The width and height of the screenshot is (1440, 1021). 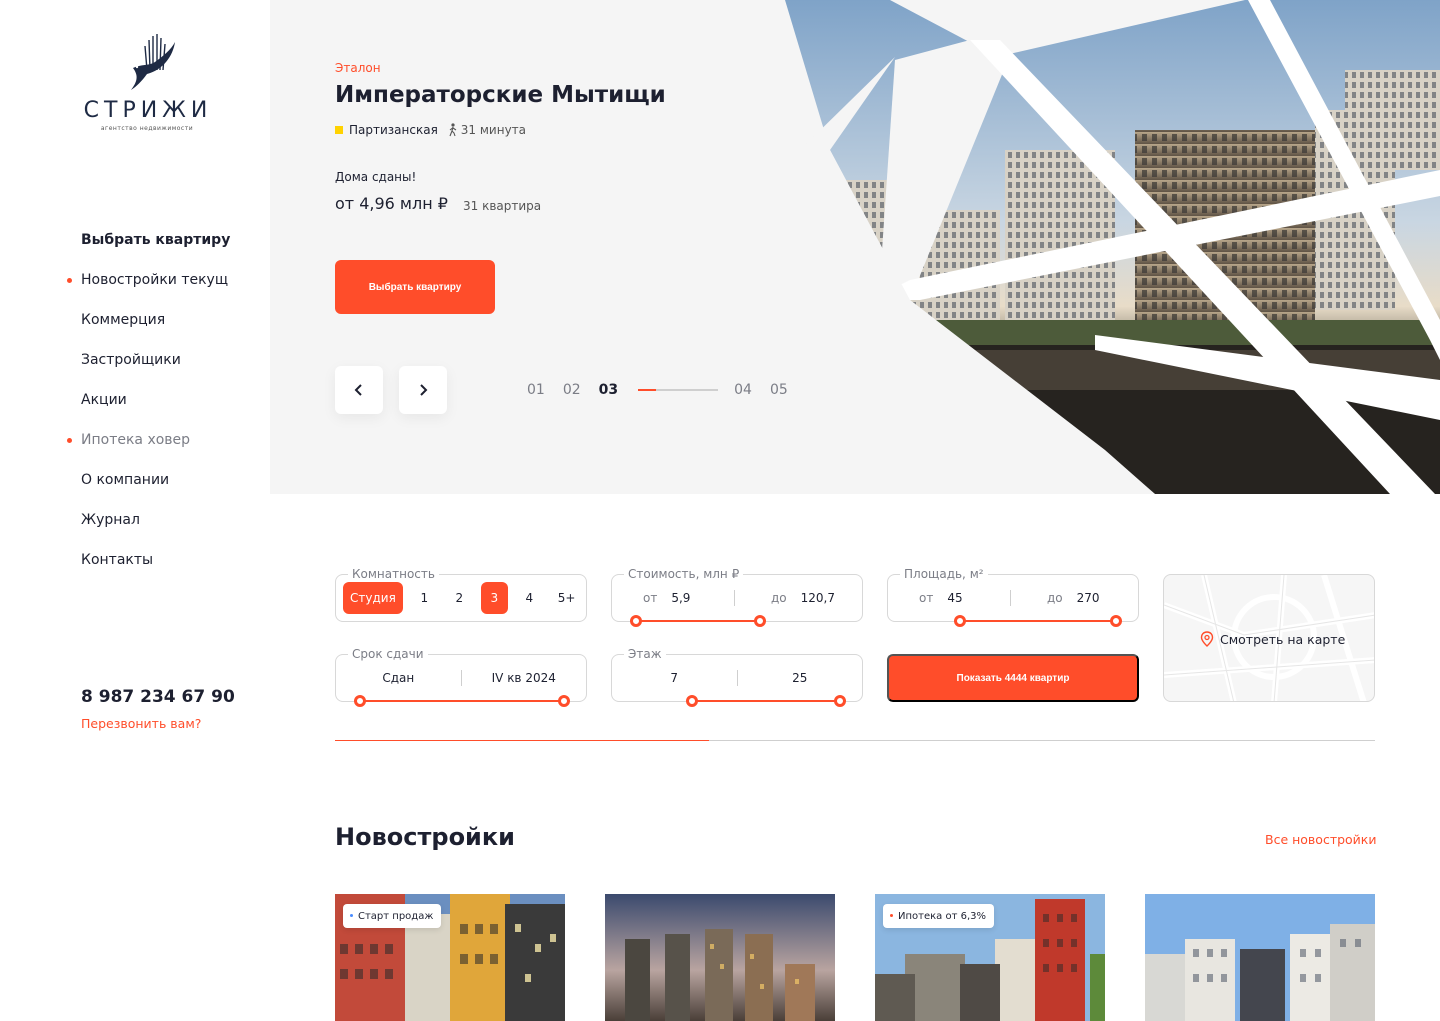 What do you see at coordinates (453, 130) in the screenshot?
I see `pedestrian-icon` at bounding box center [453, 130].